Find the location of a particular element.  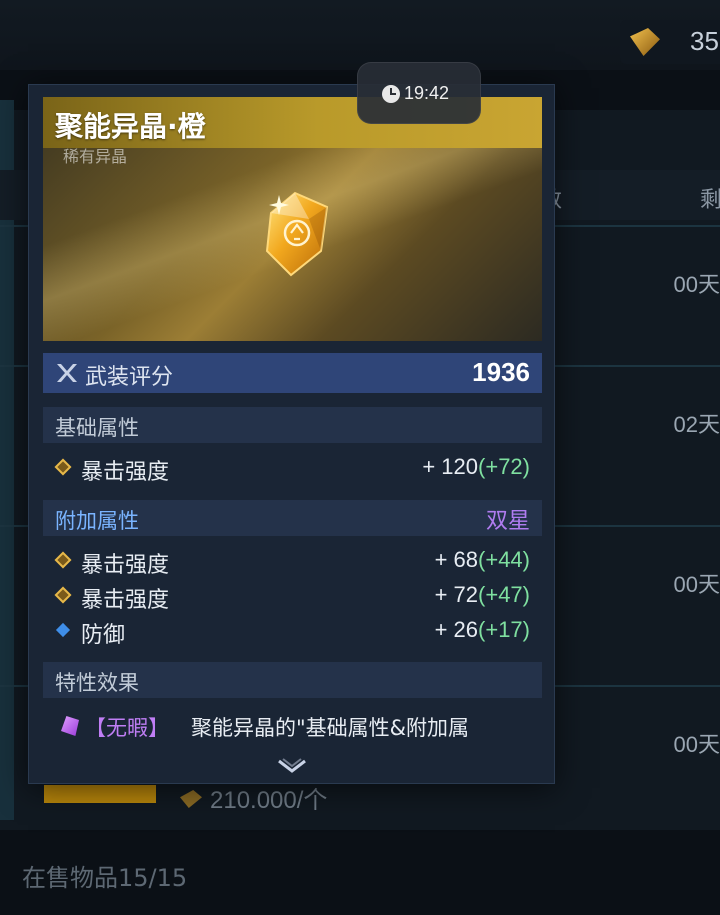

purple-gem-icon is located at coordinates (70, 726).